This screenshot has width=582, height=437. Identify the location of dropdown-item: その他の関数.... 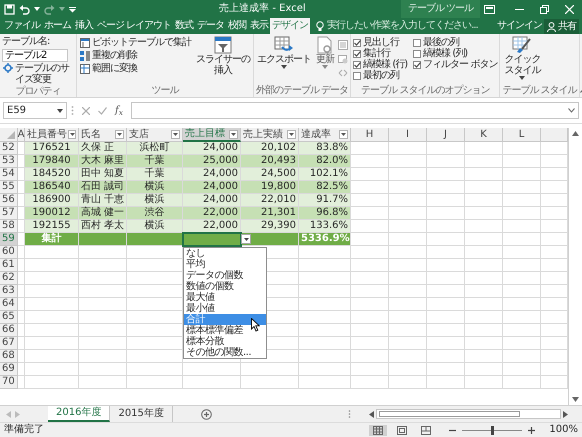
(225, 352).